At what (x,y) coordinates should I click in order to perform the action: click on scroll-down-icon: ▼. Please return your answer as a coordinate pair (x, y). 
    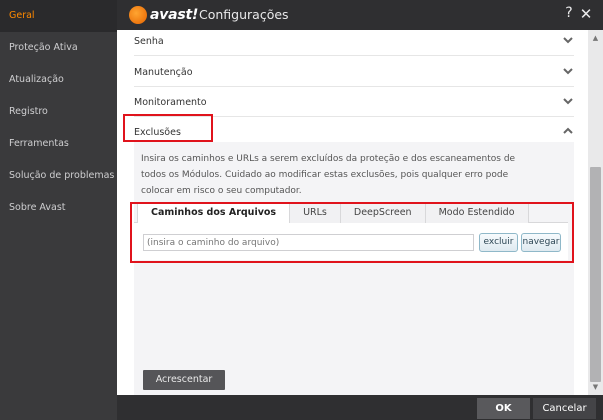
    Looking at the image, I should click on (595, 387).